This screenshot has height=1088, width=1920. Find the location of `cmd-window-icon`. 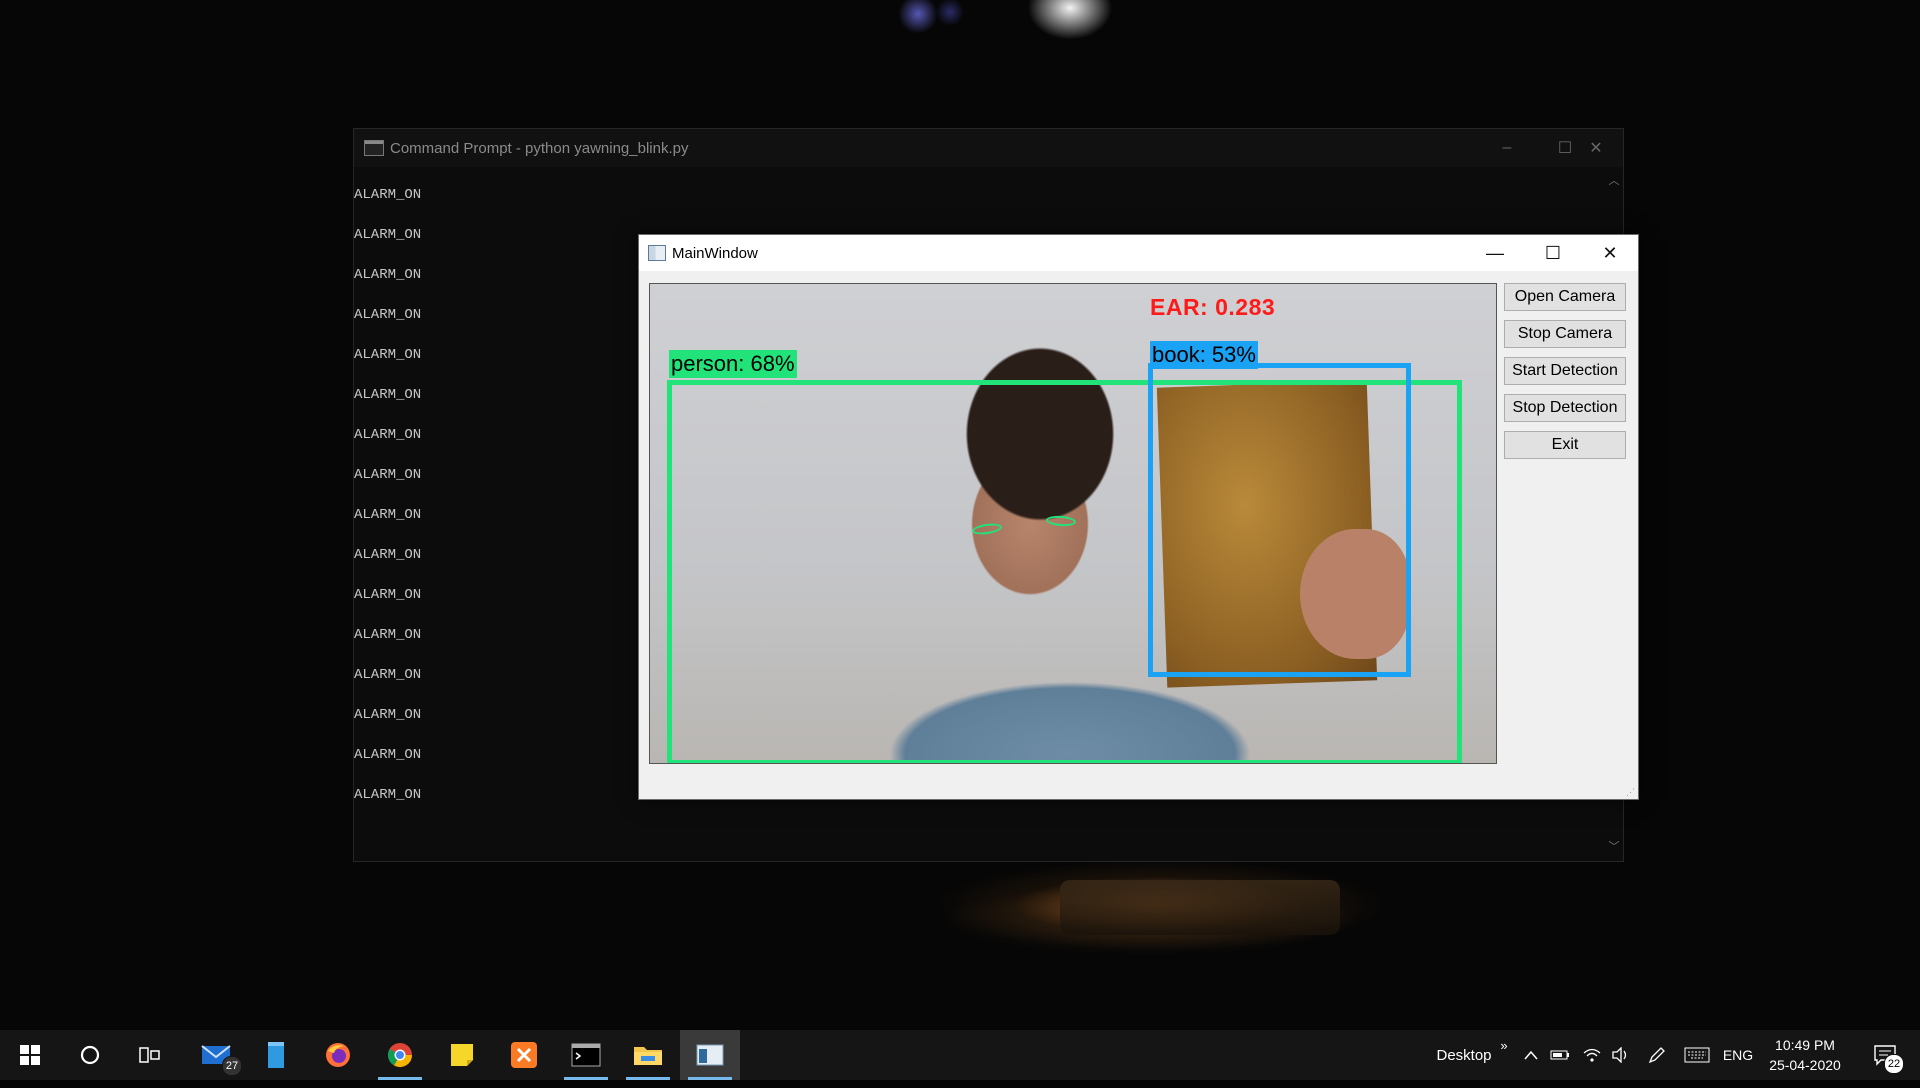

cmd-window-icon is located at coordinates (374, 148).